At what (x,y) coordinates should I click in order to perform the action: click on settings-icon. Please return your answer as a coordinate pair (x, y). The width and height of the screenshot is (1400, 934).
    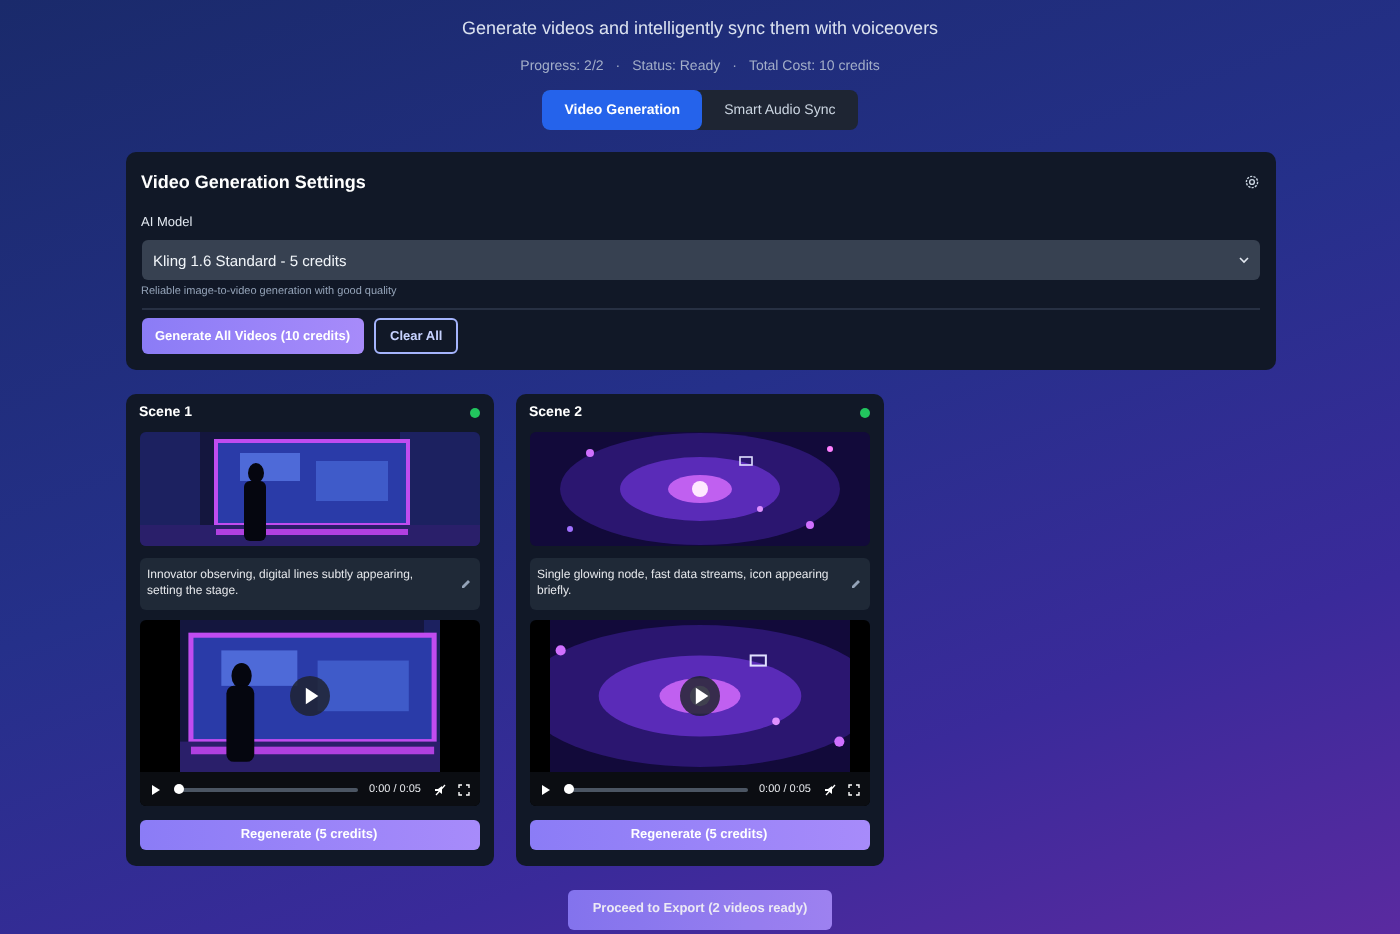
    Looking at the image, I should click on (1251, 182).